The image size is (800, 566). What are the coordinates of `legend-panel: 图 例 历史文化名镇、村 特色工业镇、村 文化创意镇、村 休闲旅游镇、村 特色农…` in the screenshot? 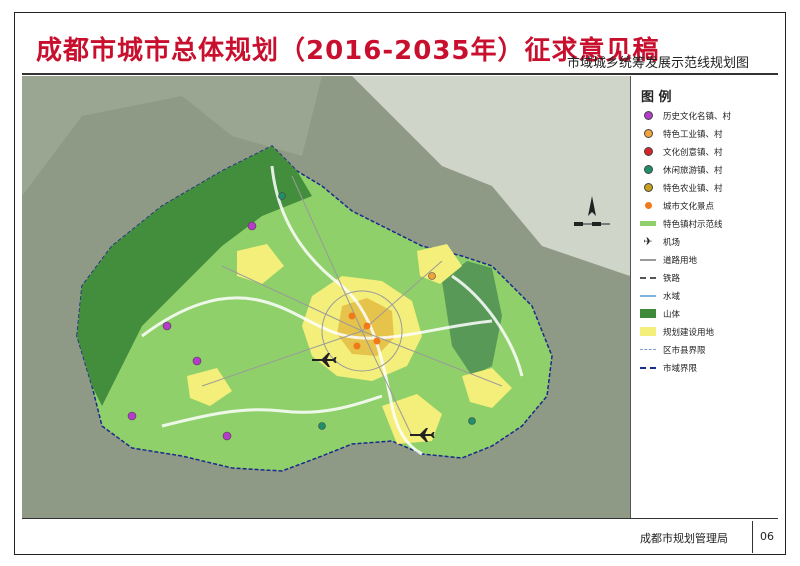 It's located at (704, 297).